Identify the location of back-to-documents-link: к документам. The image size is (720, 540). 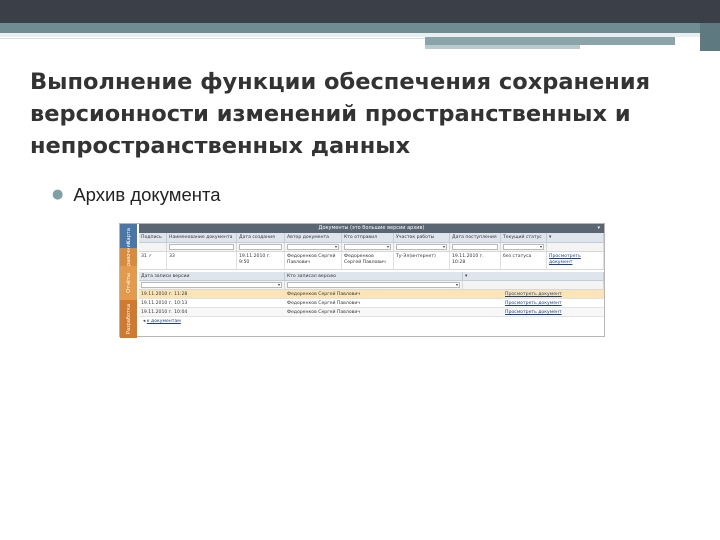
(164, 321).